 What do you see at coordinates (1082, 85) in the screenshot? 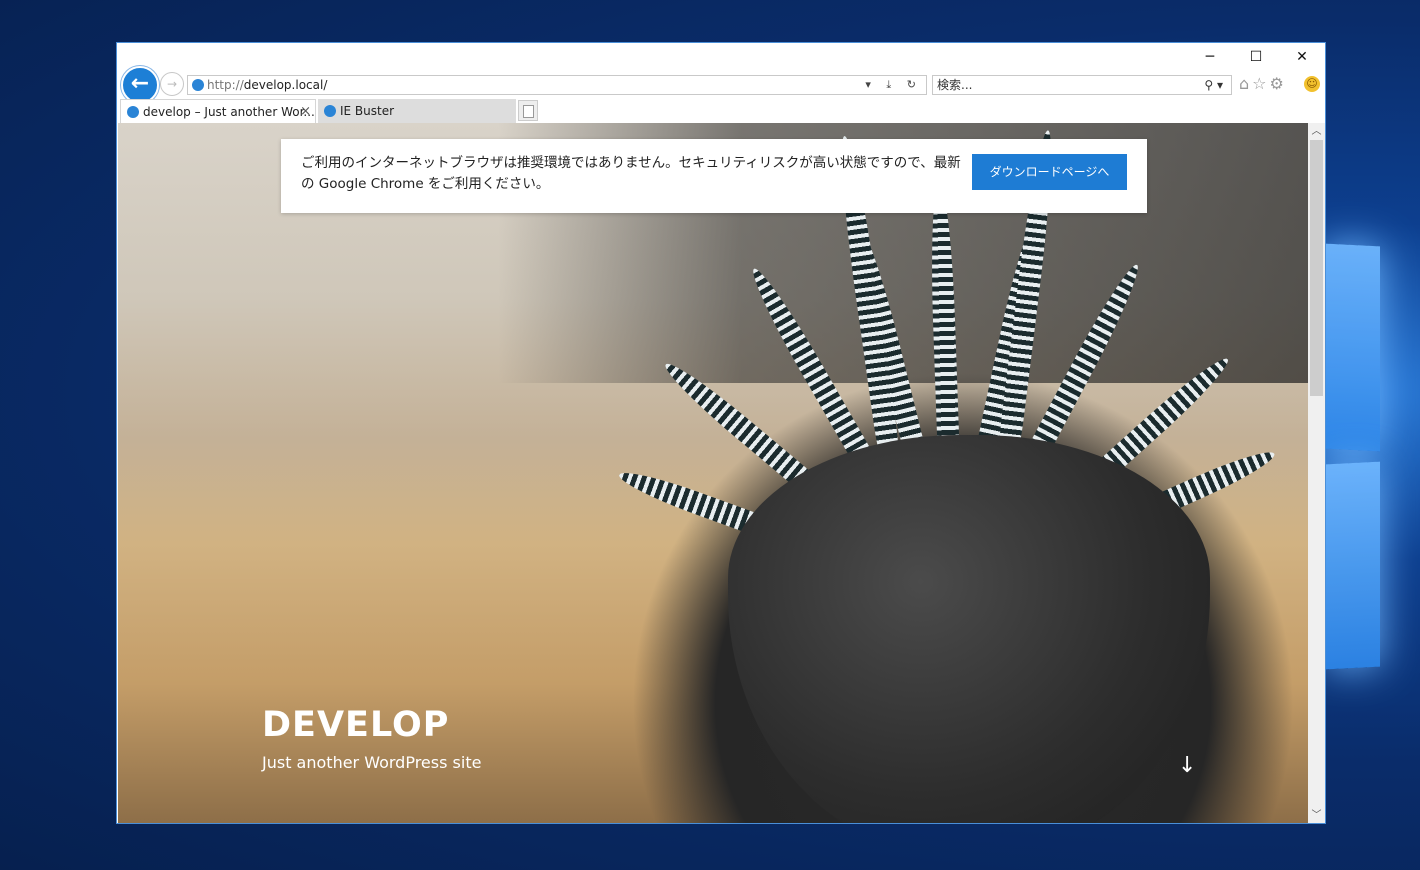
I see `search-box: 検索... ⚲ ▾` at bounding box center [1082, 85].